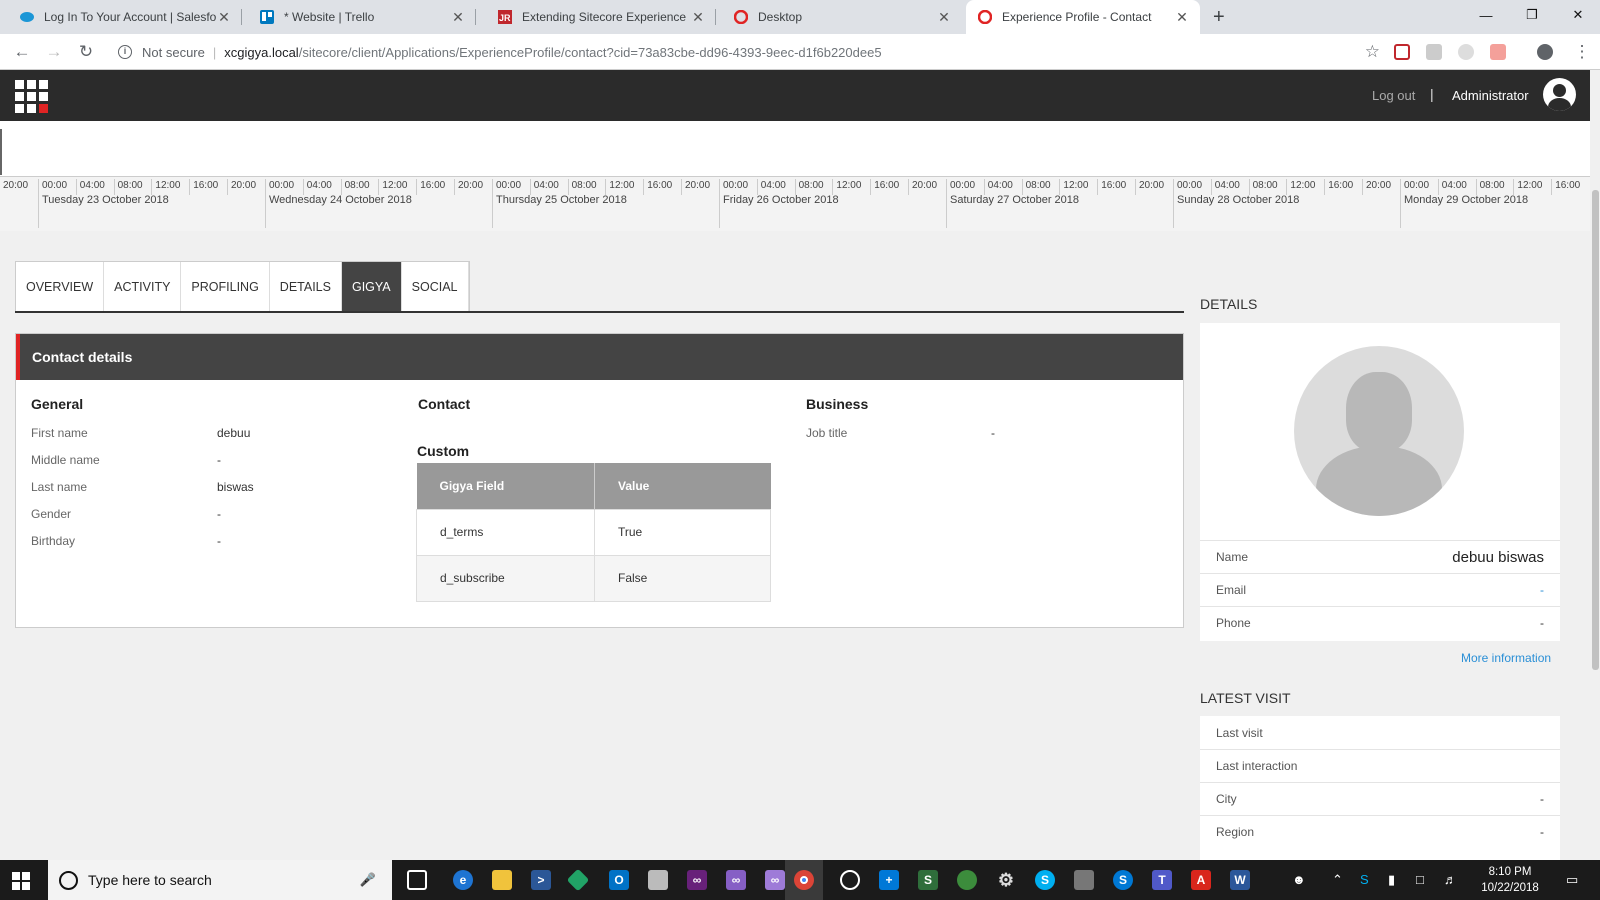  What do you see at coordinates (1045, 880) in the screenshot?
I see `skype-icon: S` at bounding box center [1045, 880].